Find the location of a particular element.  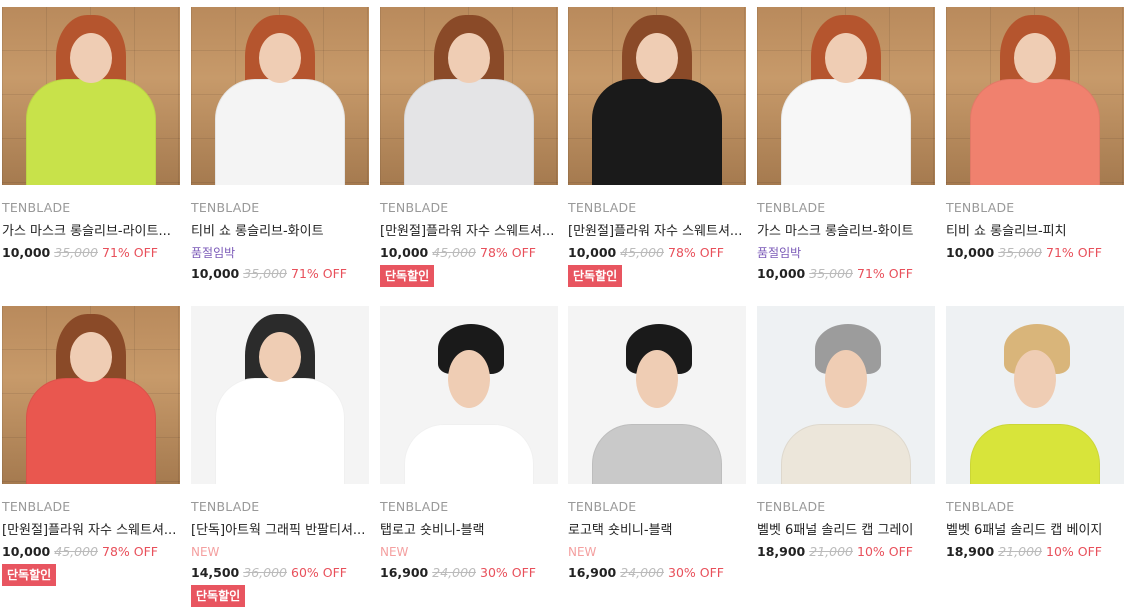

product-name: 벨벳 6패널 솔리드 캡 그레이 is located at coordinates (846, 530).